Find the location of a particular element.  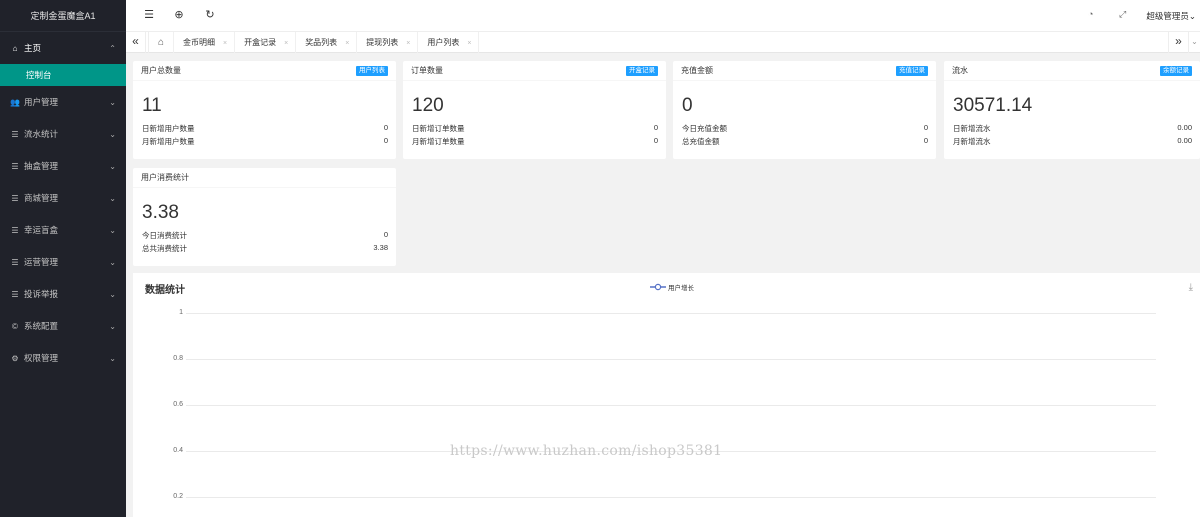

tab-home: ⌂ is located at coordinates (161, 42).